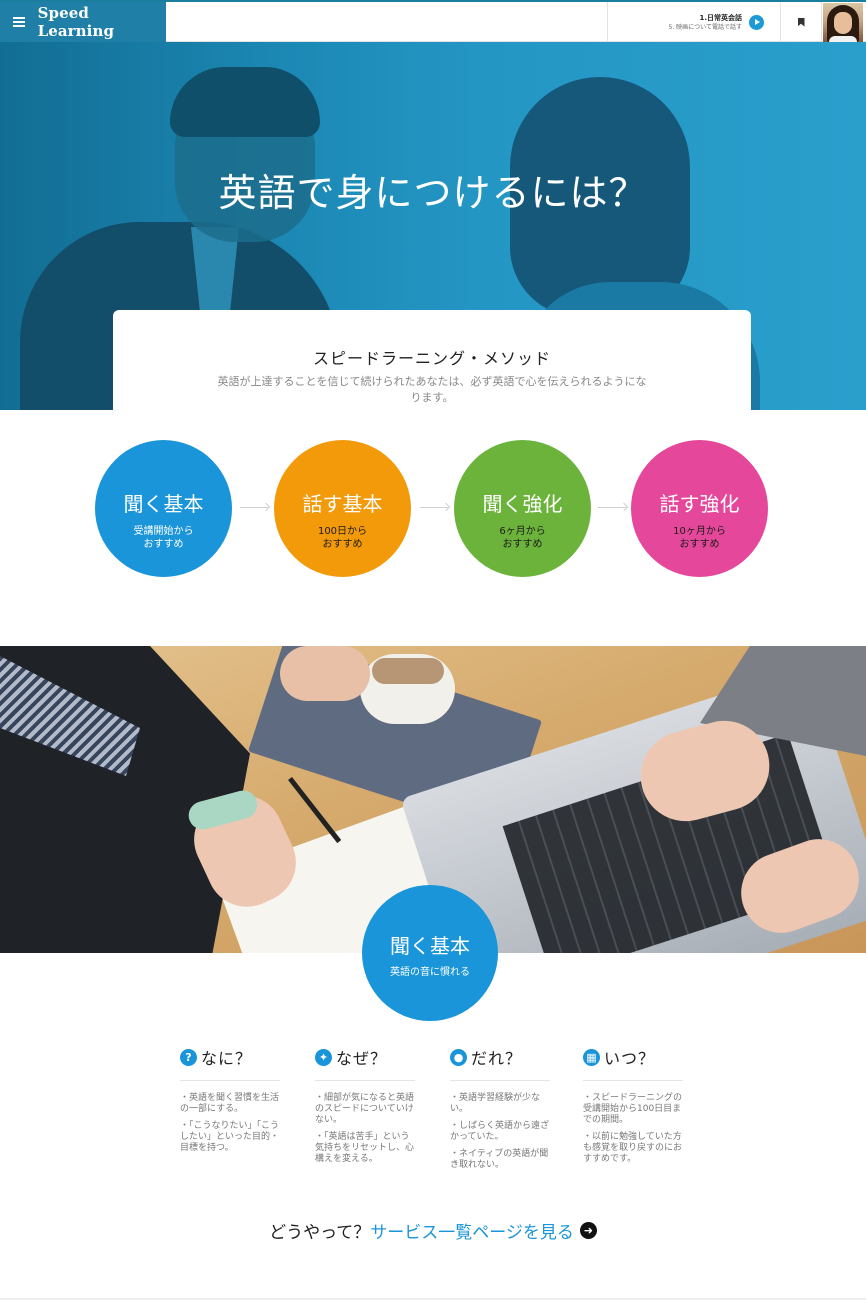 The width and height of the screenshot is (866, 1302). What do you see at coordinates (102, 22) in the screenshot?
I see `brand-logo: Speed Learning` at bounding box center [102, 22].